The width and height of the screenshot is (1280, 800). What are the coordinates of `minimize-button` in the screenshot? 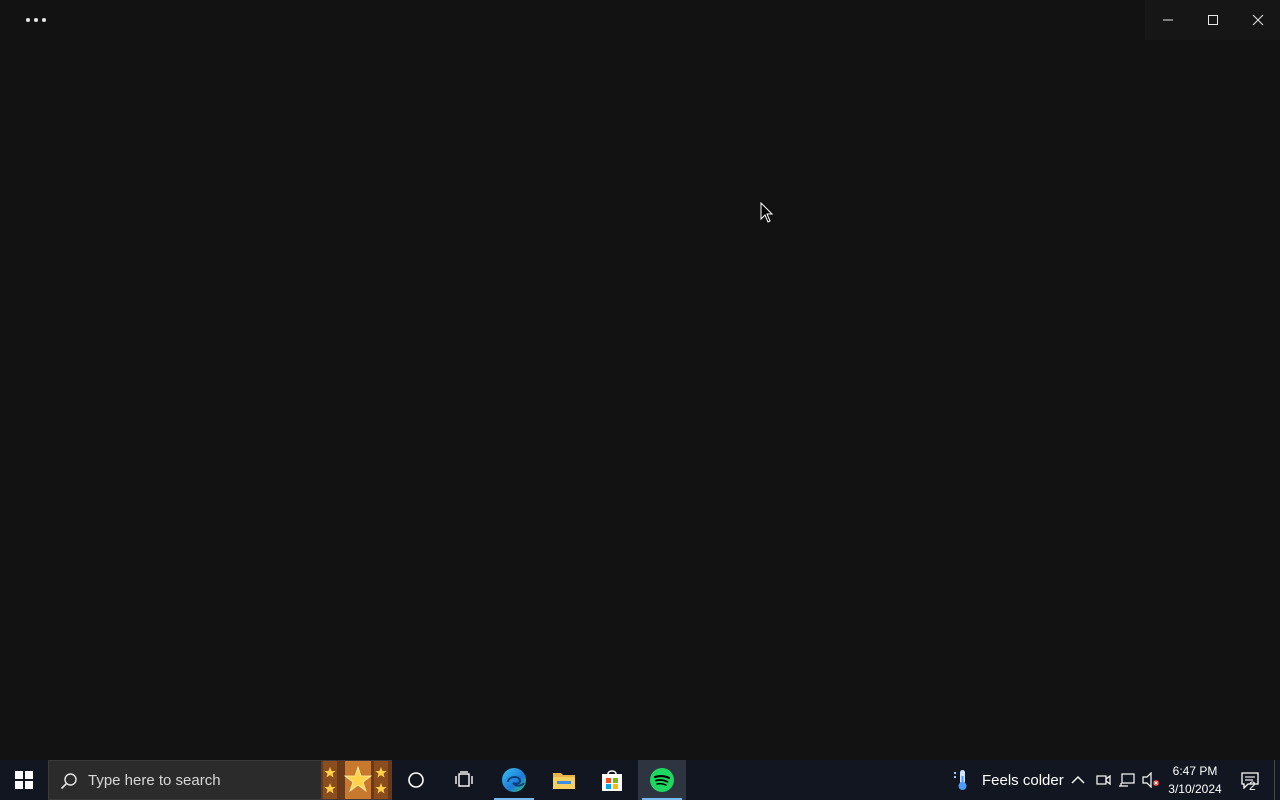 It's located at (1167, 20).